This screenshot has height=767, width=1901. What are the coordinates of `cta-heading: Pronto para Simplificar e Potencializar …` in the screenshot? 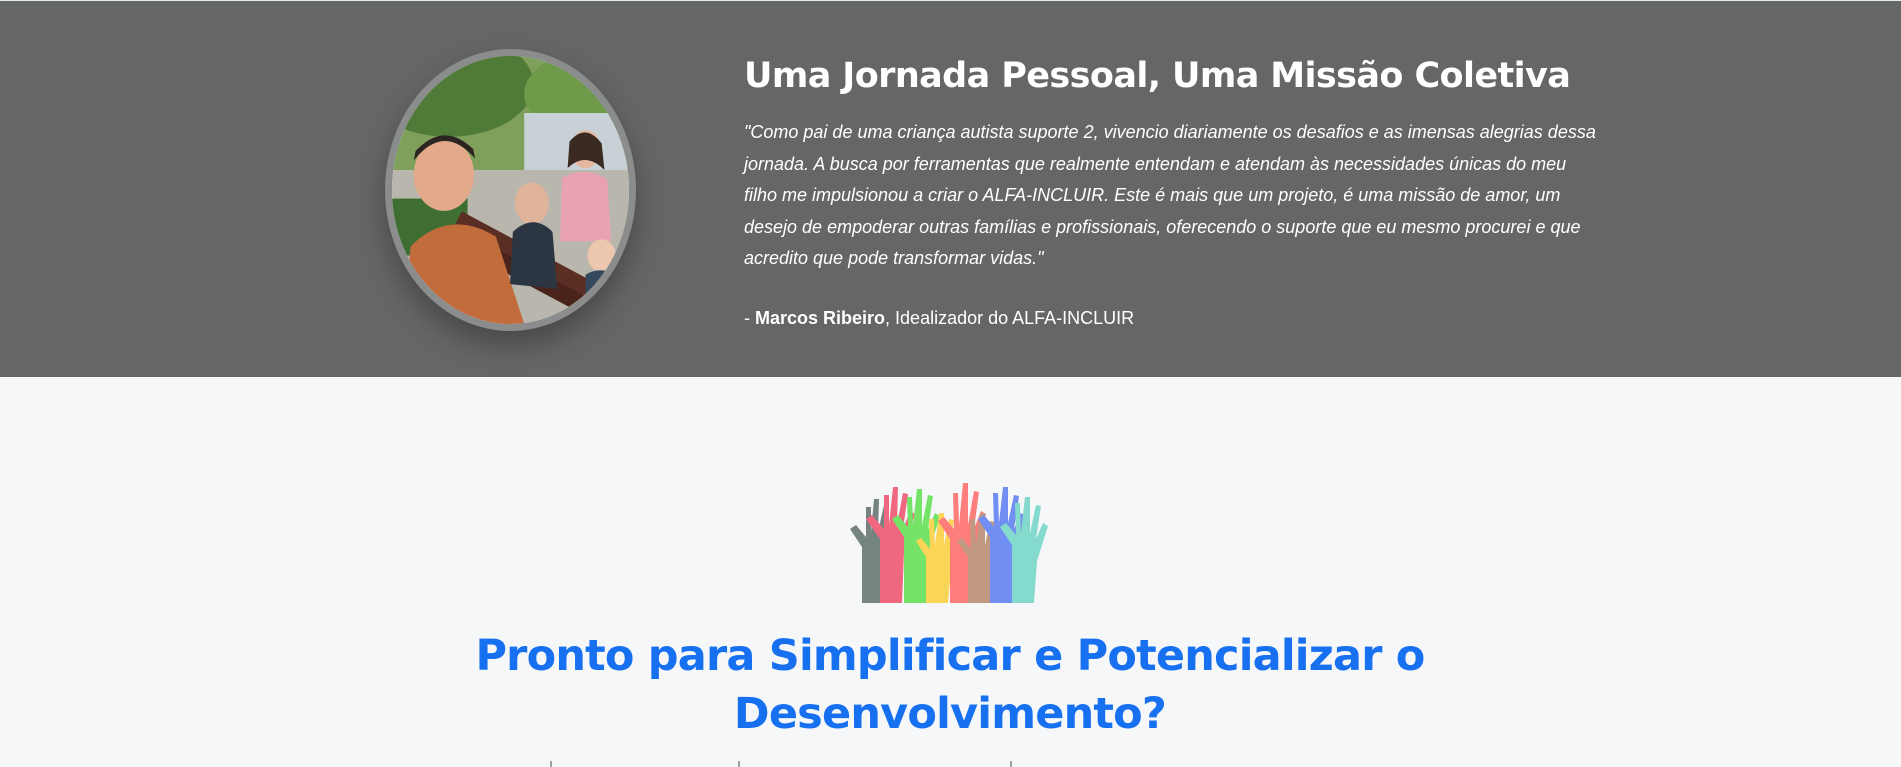 It's located at (950, 685).